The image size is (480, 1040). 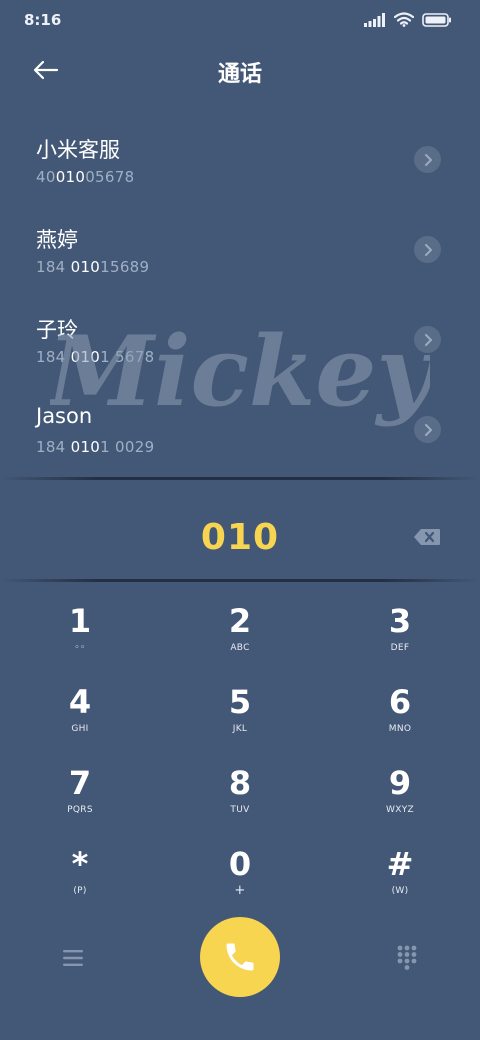 I want to click on status-icons, so click(x=408, y=21).